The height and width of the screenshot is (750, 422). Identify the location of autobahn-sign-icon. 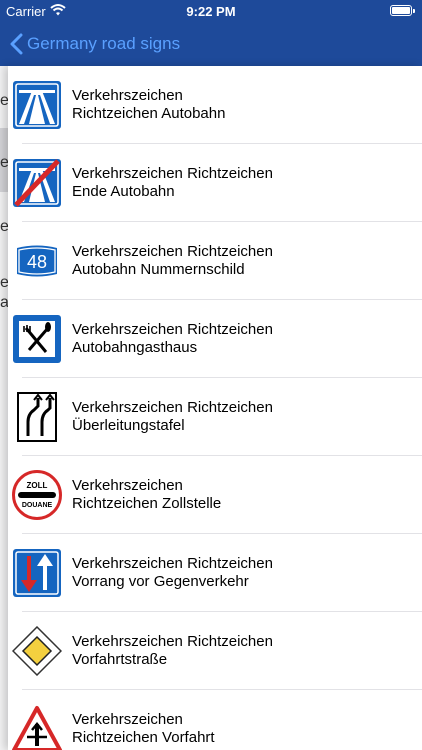
(37, 105).